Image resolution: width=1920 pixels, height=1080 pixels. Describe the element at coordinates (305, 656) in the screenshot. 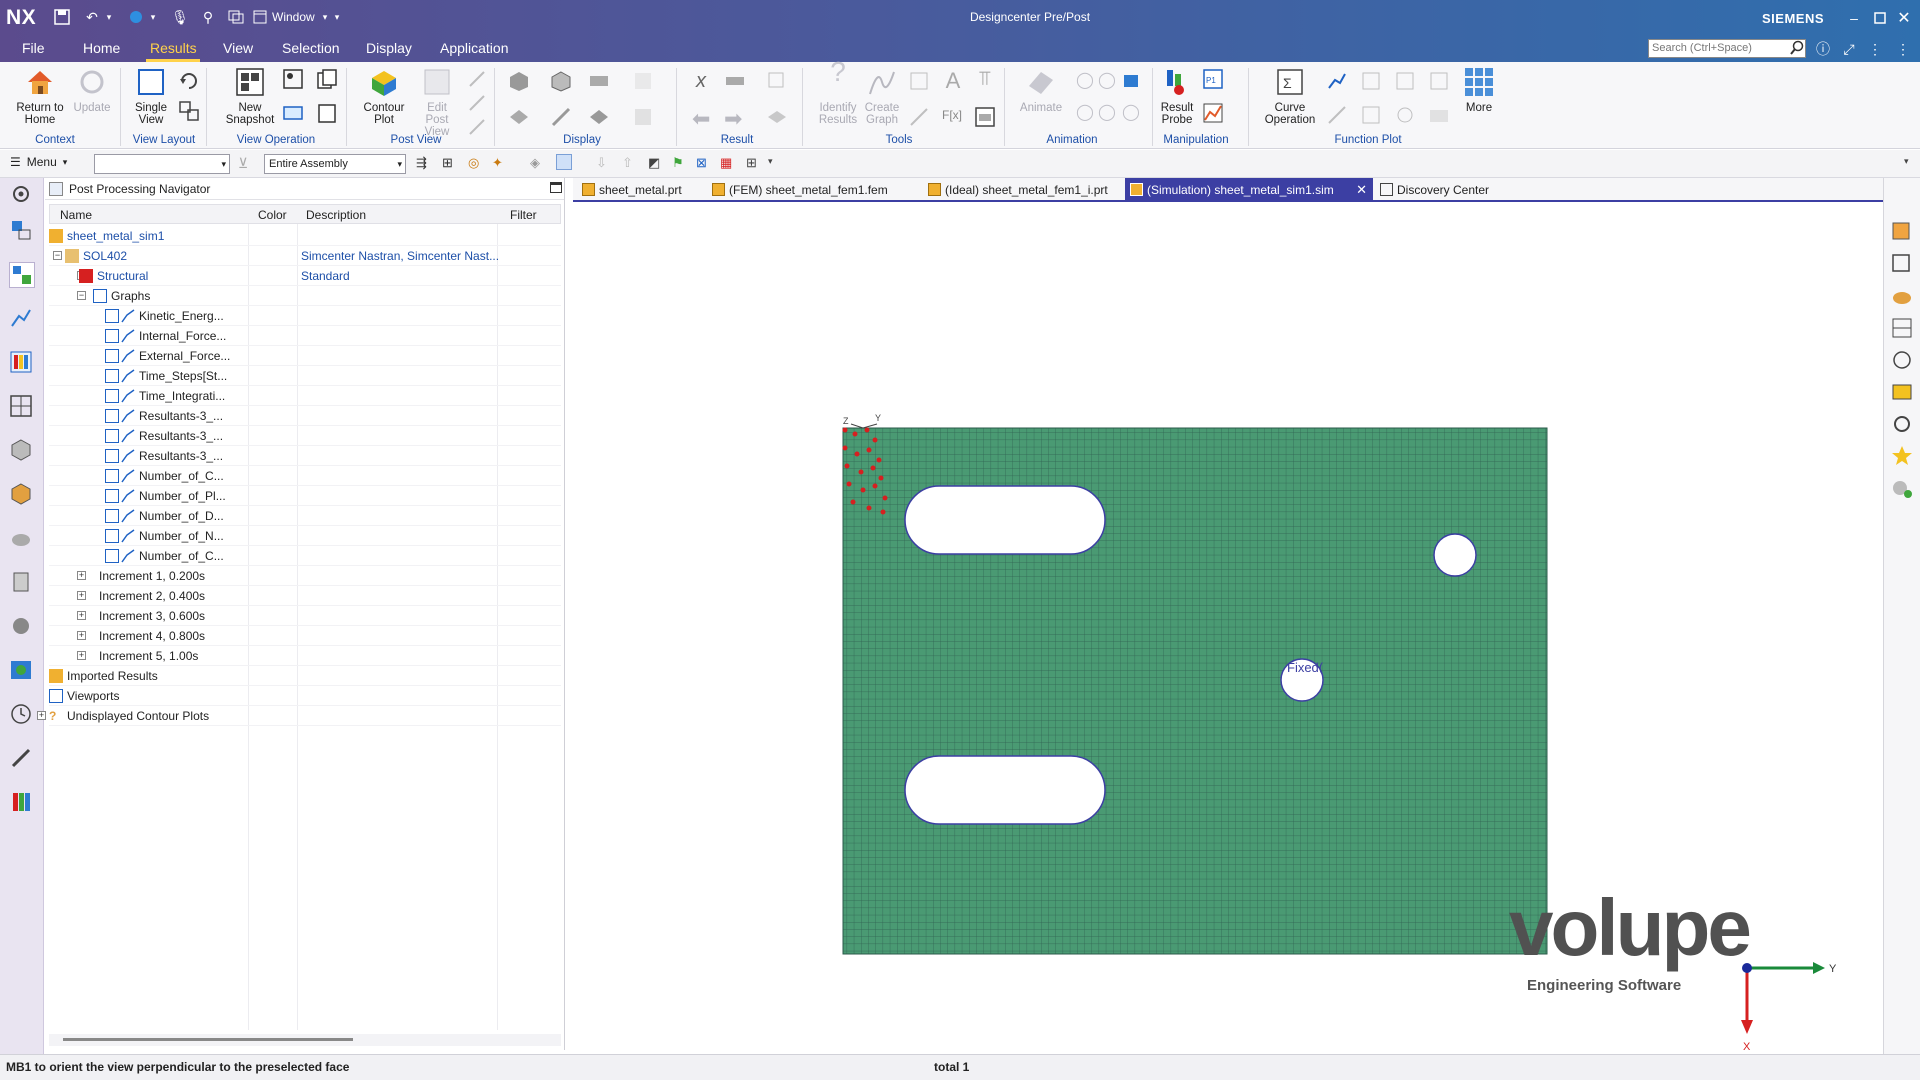

I see `tree-row: + Increment 5, 1.00s` at that location.